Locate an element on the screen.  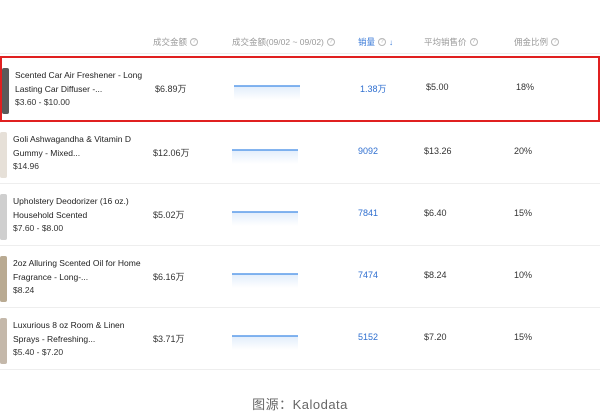
avg-price-cell: $5.00 is located at coordinates (437, 87).